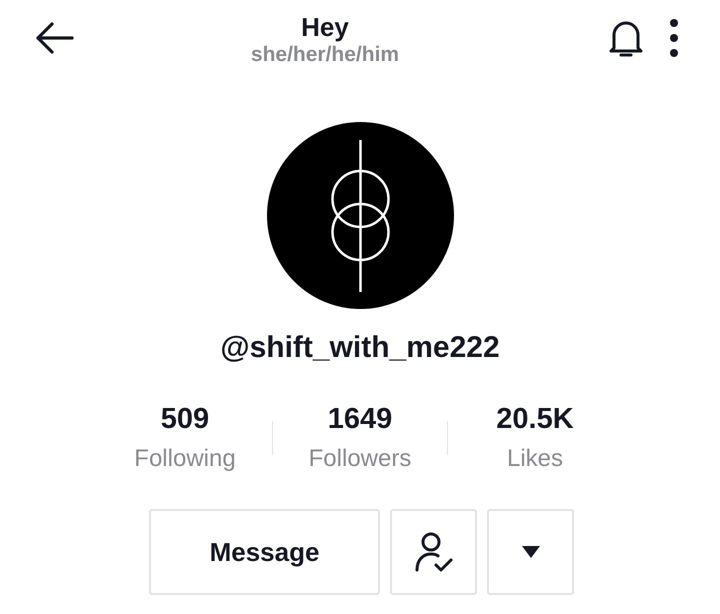 Image resolution: width=720 pixels, height=614 pixels. Describe the element at coordinates (325, 55) in the screenshot. I see `pronouns: she/her/he/him` at that location.